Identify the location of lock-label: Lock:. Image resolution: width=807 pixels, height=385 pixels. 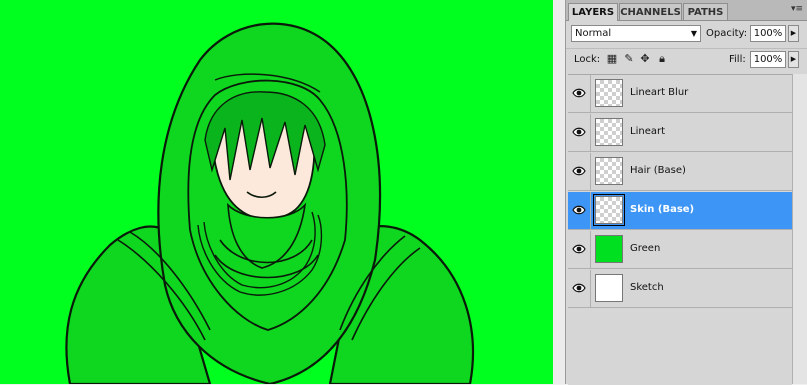
(587, 59).